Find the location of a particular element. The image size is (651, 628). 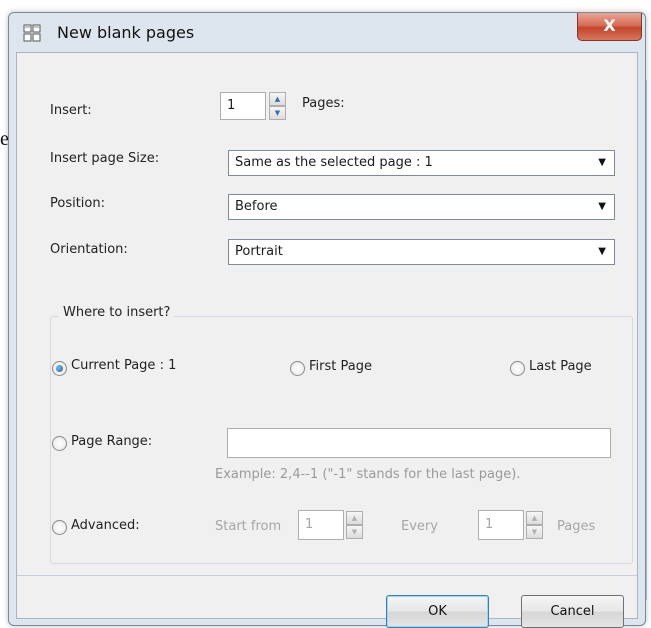

page-size-dropdown: Same as the selected page : 1 ▼ is located at coordinates (421, 163).